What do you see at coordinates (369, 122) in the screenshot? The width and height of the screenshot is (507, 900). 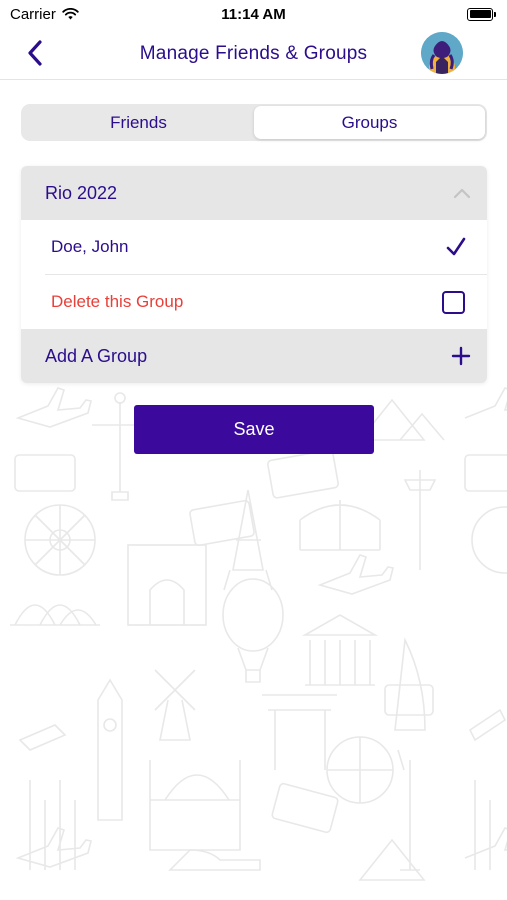 I see `tab-groups: Groups` at bounding box center [369, 122].